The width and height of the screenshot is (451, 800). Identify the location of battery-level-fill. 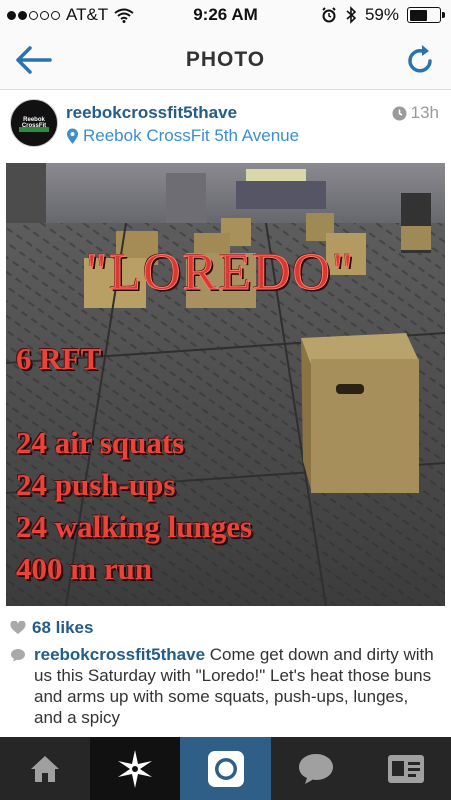
(418, 15).